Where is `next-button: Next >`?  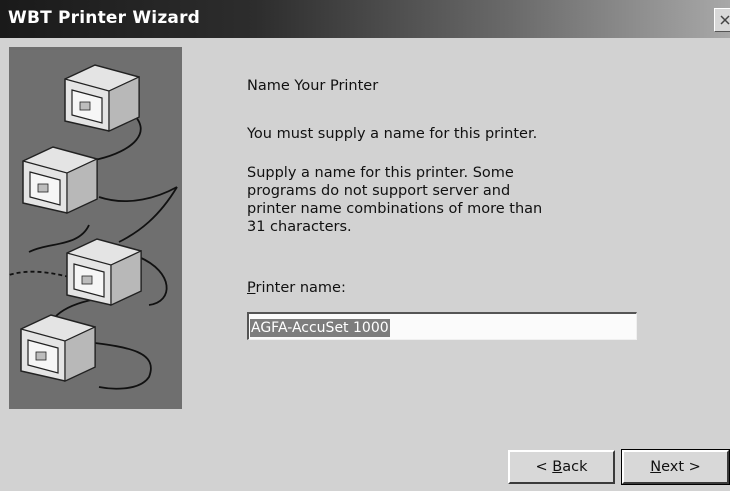
next-button: Next > is located at coordinates (675, 467).